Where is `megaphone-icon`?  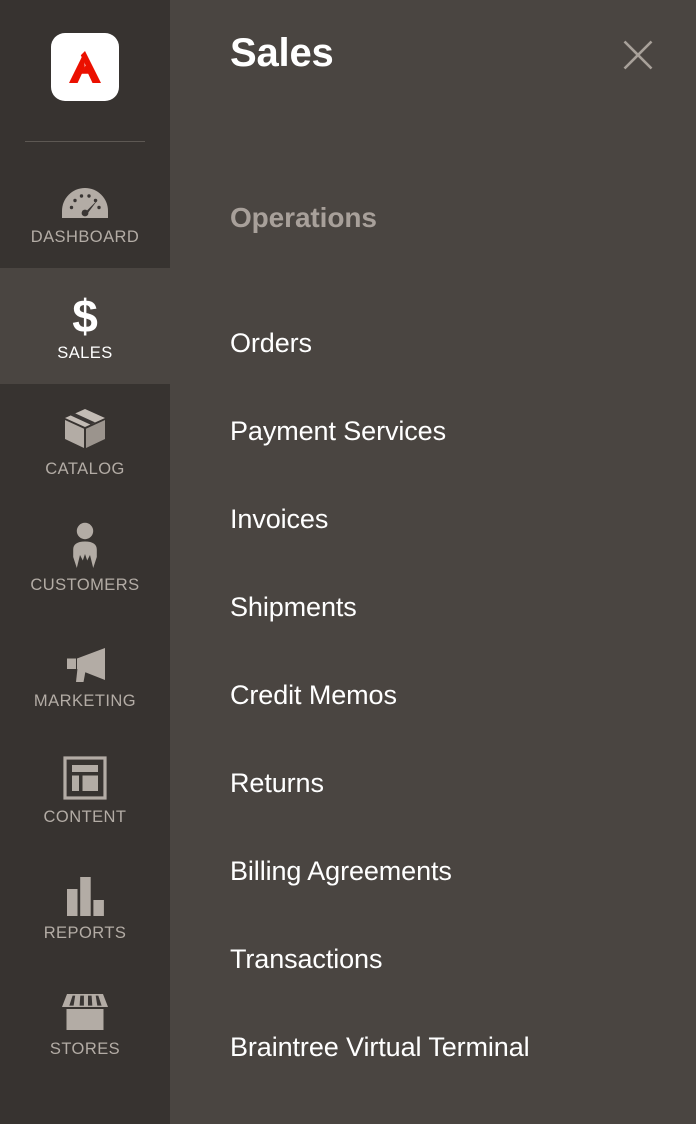 megaphone-icon is located at coordinates (85, 661).